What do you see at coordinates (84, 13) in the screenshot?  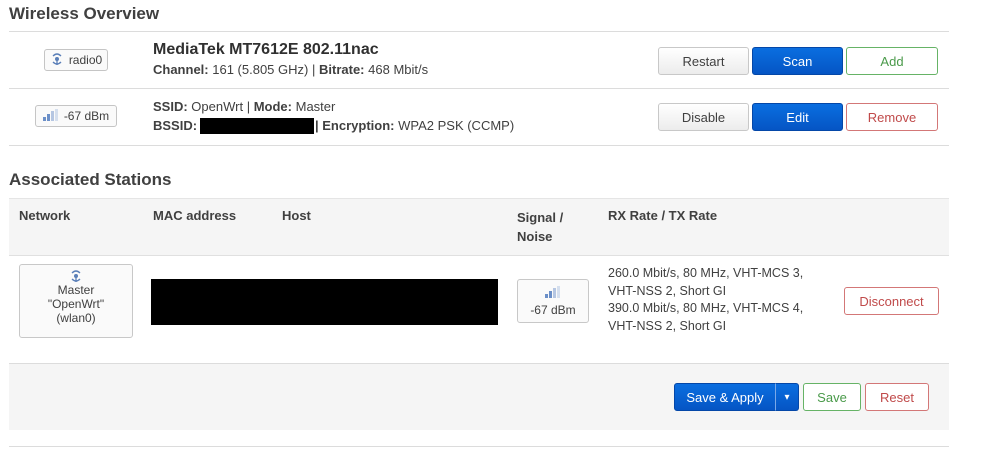 I see `wireless-overview-title: Wireless Overview` at bounding box center [84, 13].